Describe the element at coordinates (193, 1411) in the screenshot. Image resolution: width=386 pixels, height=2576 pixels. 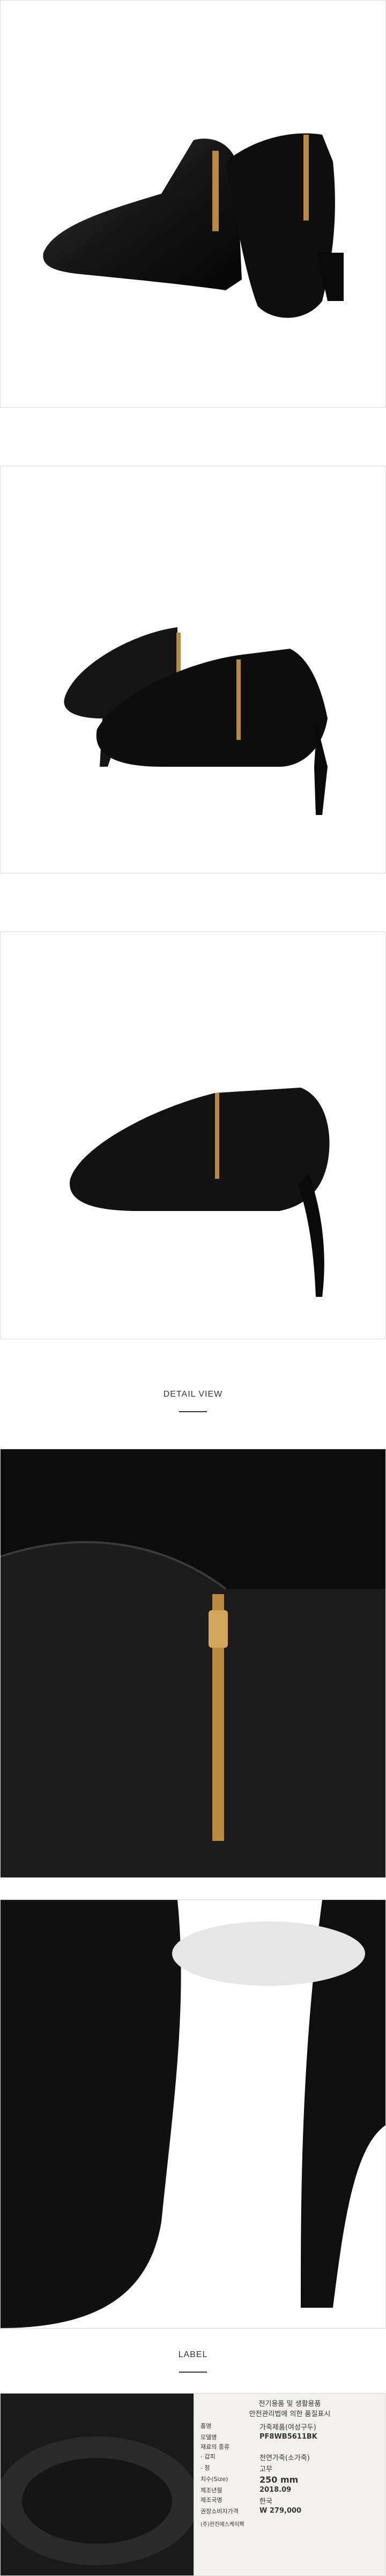
I see `detail-view-underline` at that location.